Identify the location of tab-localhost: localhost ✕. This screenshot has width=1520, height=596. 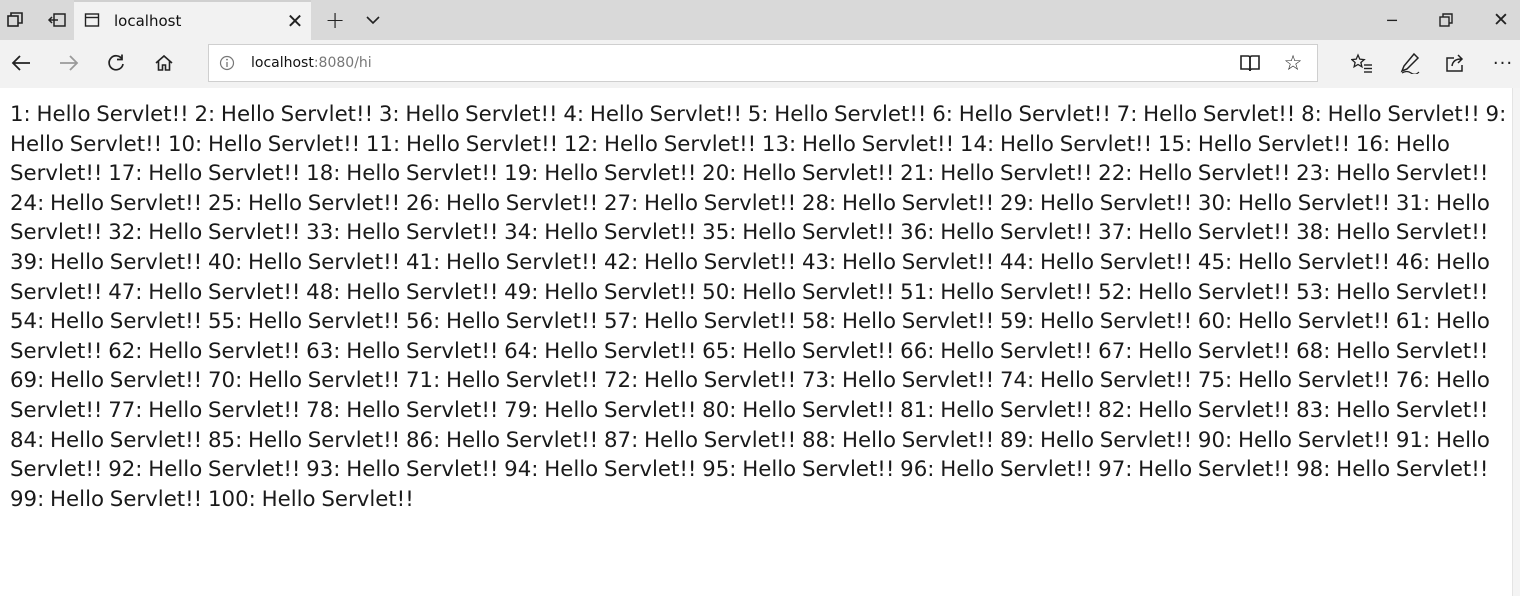
(192, 20).